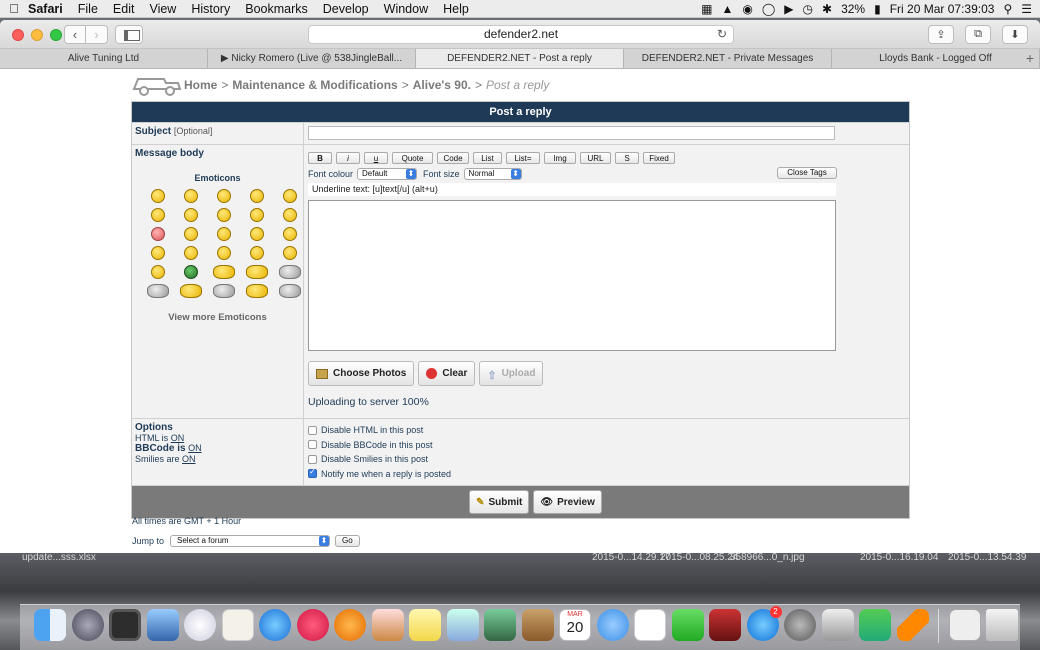  What do you see at coordinates (275, 625) in the screenshot?
I see `safari-icon` at bounding box center [275, 625].